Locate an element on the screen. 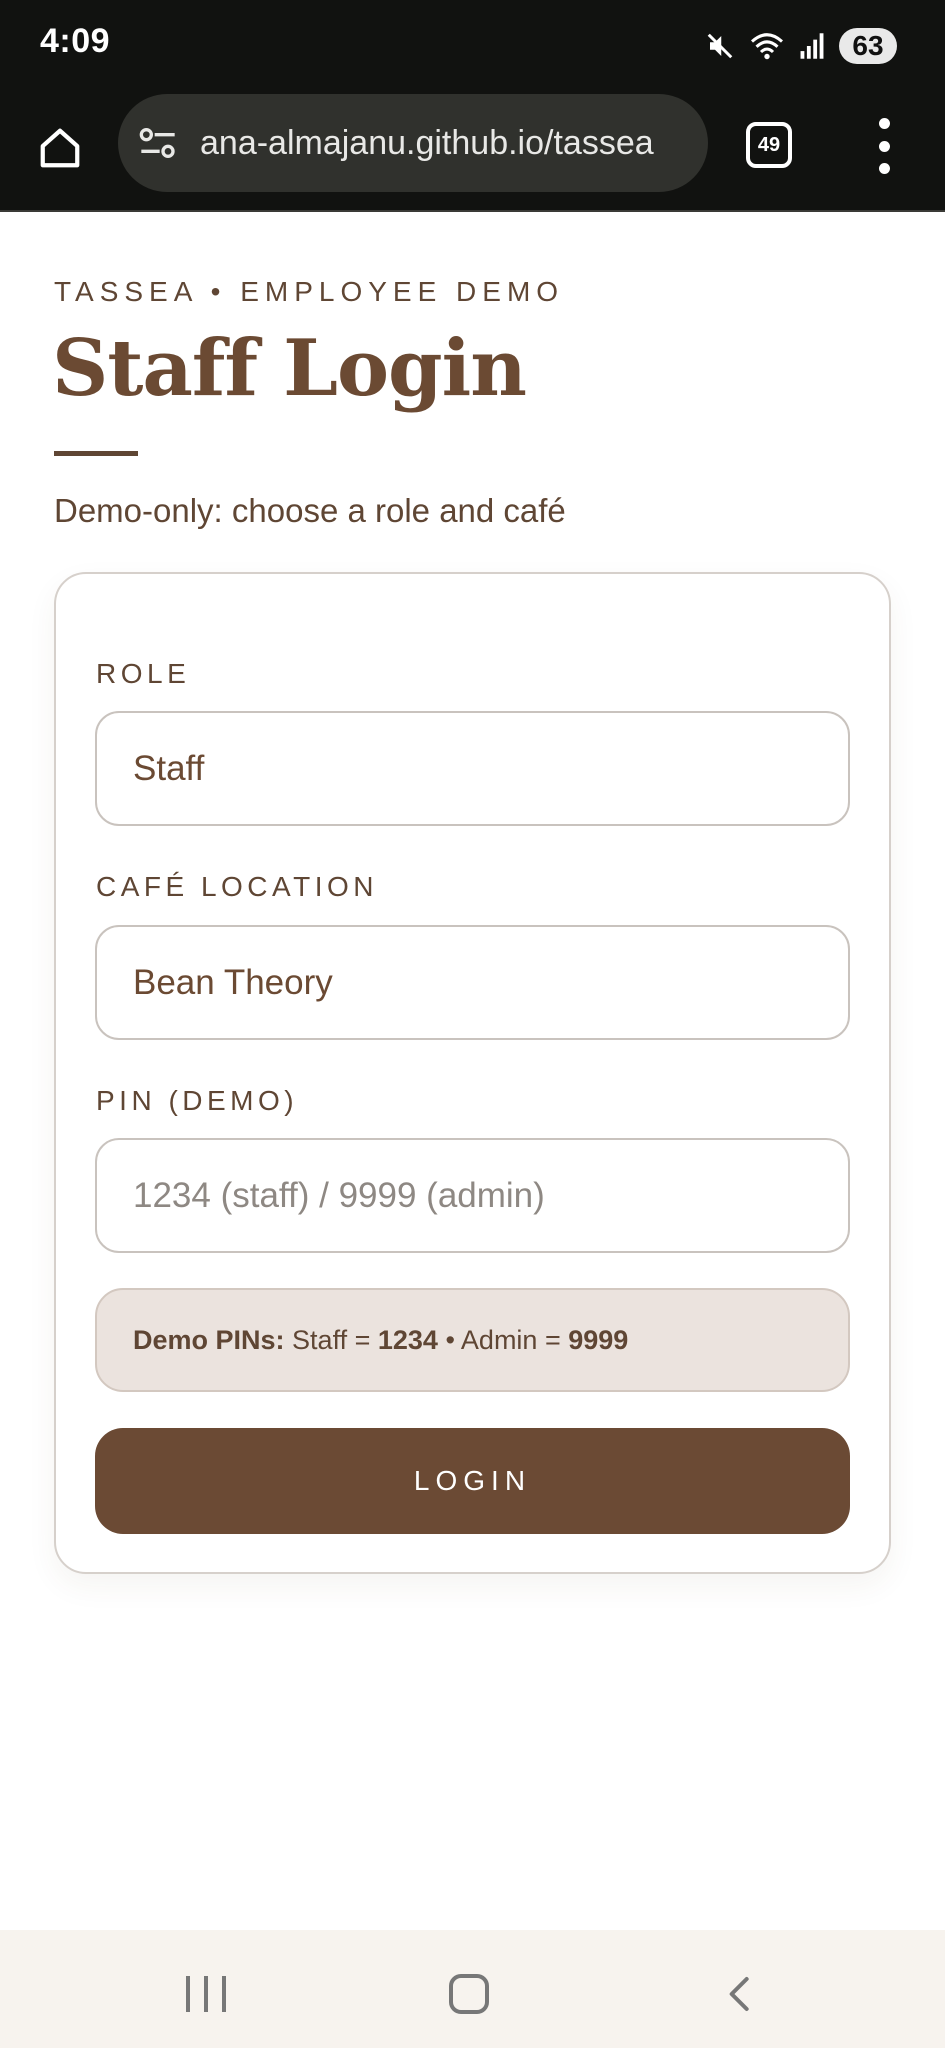  mute-icon is located at coordinates (720, 46).